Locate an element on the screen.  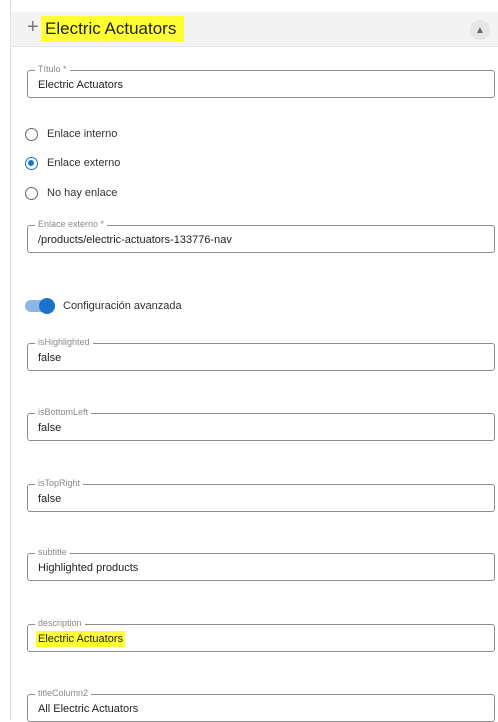
is-highlighted-field: isHighlighted false is located at coordinates (261, 354).